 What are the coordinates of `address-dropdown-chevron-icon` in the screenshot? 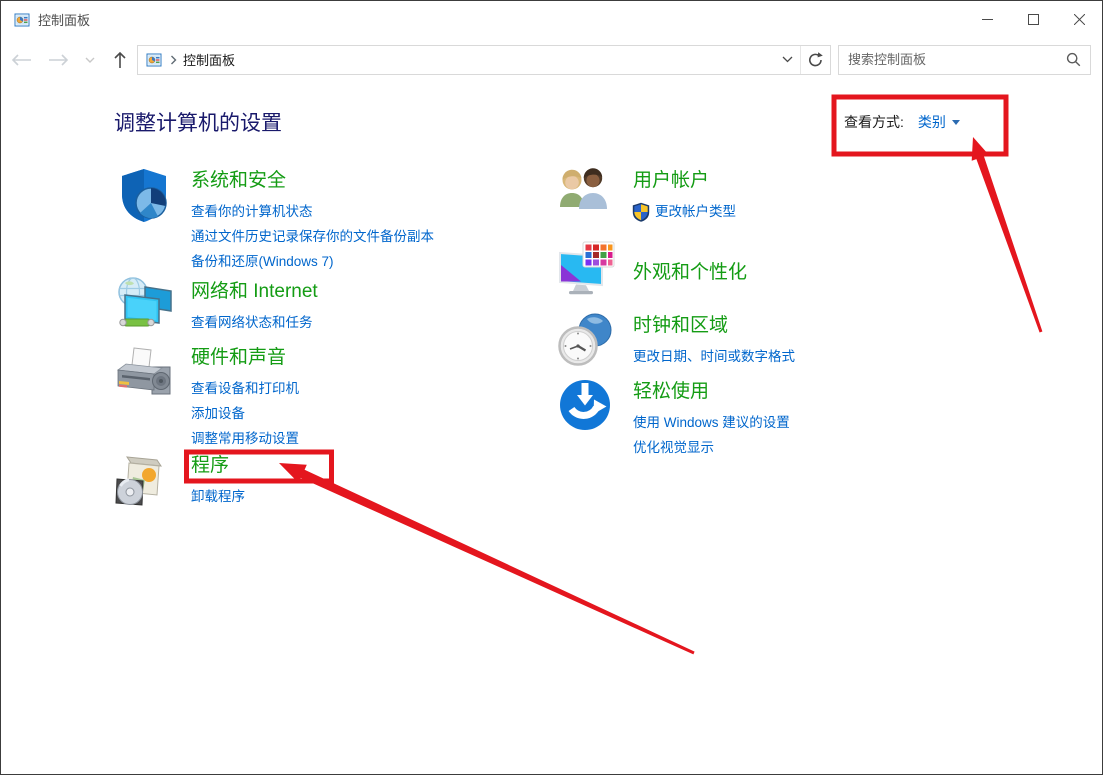 It's located at (787, 60).